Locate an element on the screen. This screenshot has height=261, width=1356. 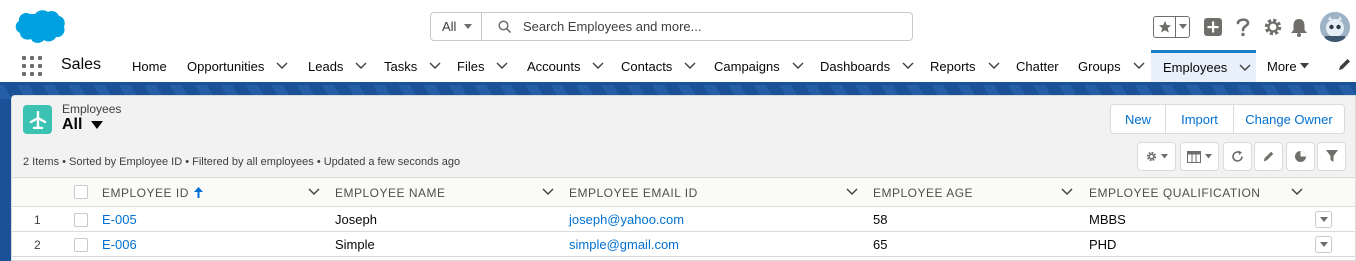
pie-chart-icon is located at coordinates (1300, 156).